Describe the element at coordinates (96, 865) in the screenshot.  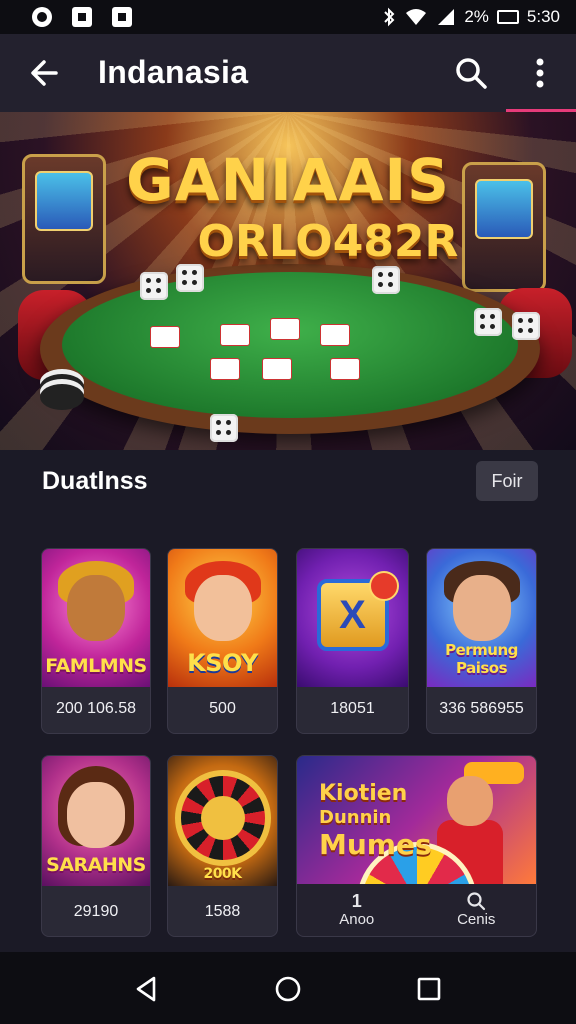
I see `game-thumbnail-title: SARAHNS` at that location.